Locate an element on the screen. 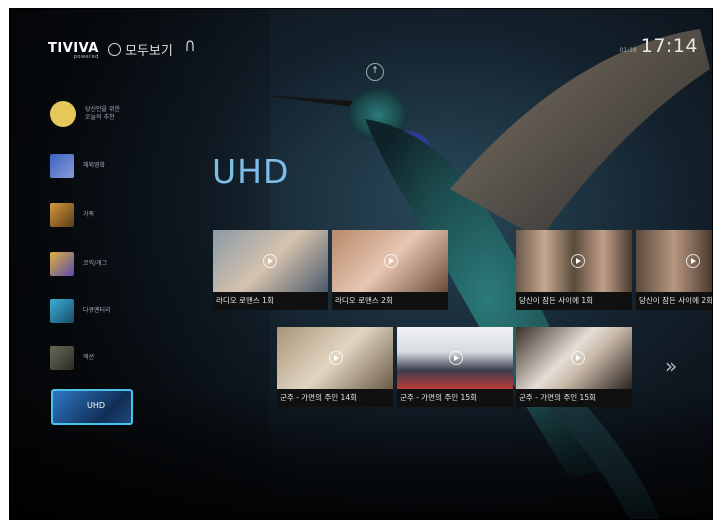  sidebar-item-comedy: 코믹/개그 is located at coordinates (78, 264).